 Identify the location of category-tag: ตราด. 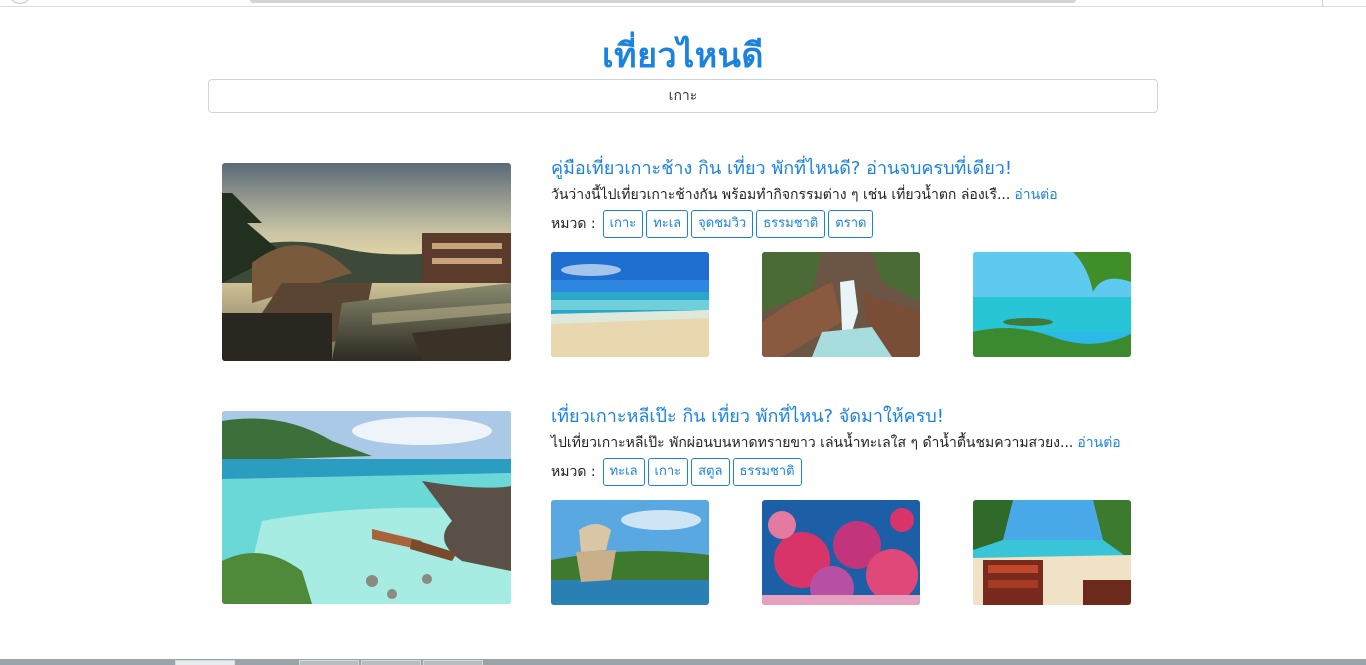
(851, 224).